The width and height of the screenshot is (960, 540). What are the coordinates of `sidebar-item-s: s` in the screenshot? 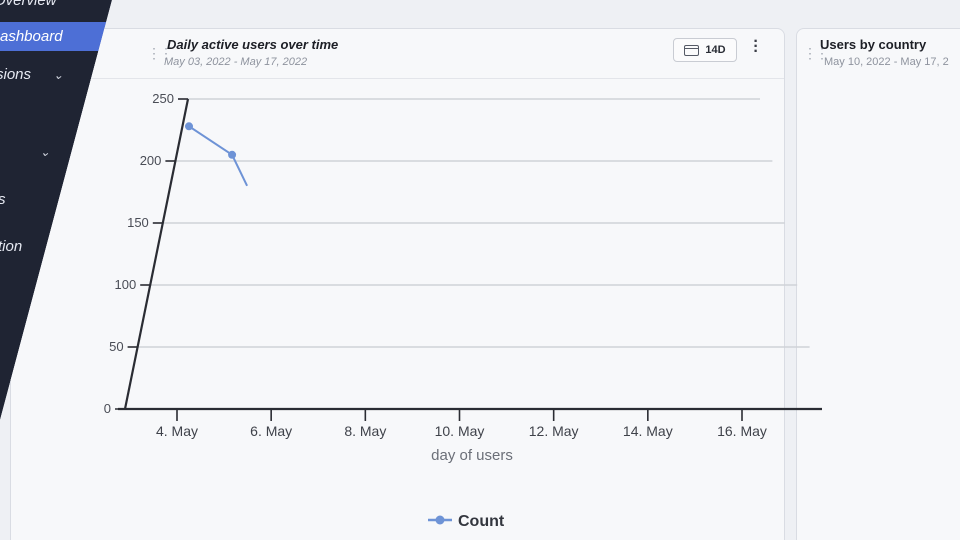 It's located at (3, 199).